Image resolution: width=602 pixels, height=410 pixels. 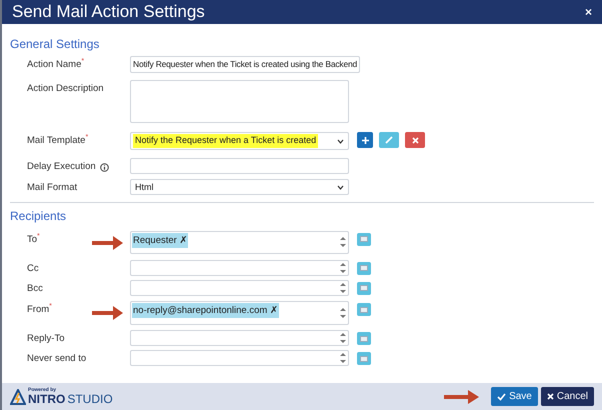 What do you see at coordinates (239, 166) in the screenshot?
I see `text-field` at bounding box center [239, 166].